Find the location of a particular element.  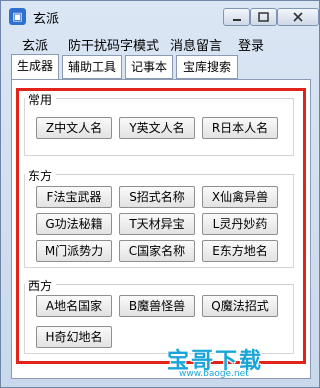

menu-login: 登录 is located at coordinates (251, 44).